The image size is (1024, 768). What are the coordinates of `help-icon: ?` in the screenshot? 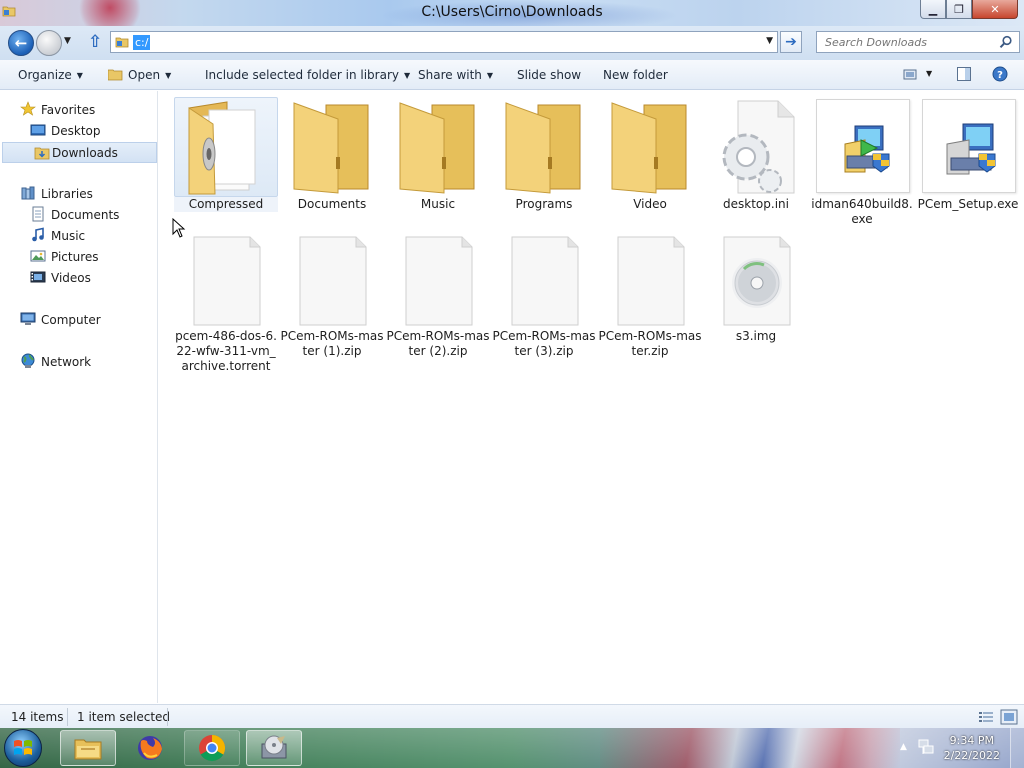 It's located at (1000, 74).